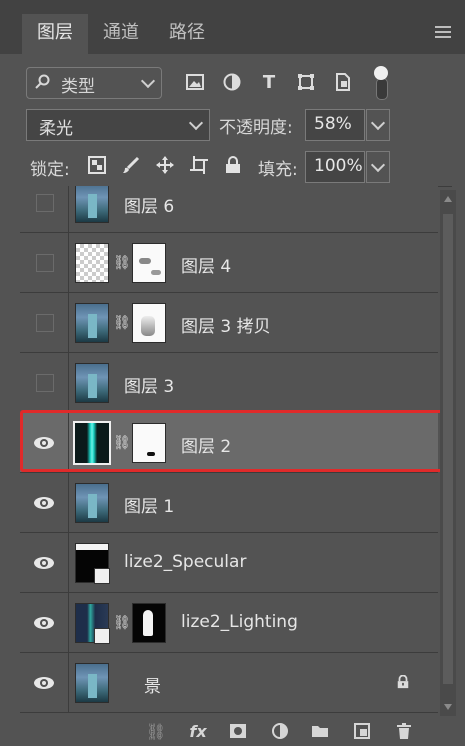 The image size is (465, 746). I want to click on image-filter-icon, so click(195, 82).